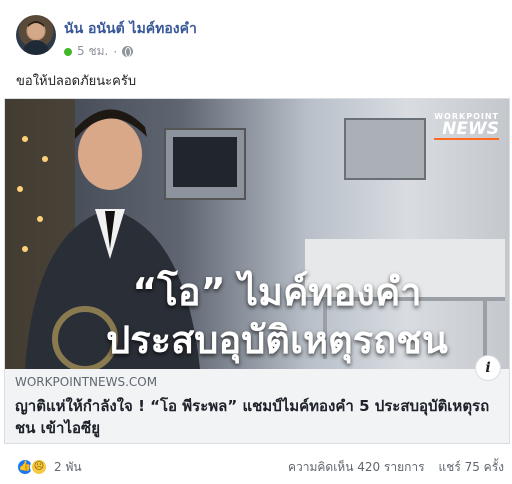  Describe the element at coordinates (92, 51) in the screenshot. I see `post-timestamp: 5 ชม.` at that location.